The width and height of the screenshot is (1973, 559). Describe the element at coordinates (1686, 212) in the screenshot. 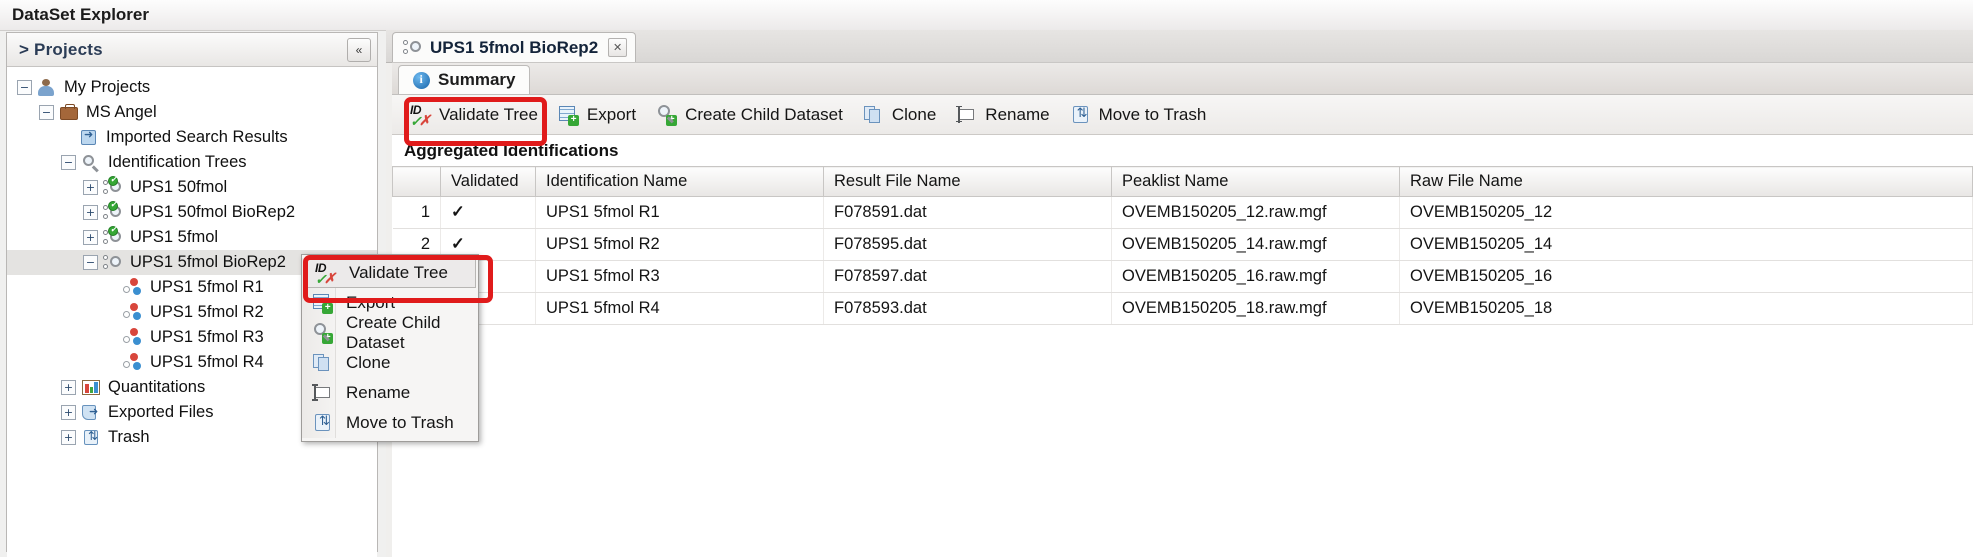

I see `cell-raw-file-name: OVEMB150205_12` at that location.